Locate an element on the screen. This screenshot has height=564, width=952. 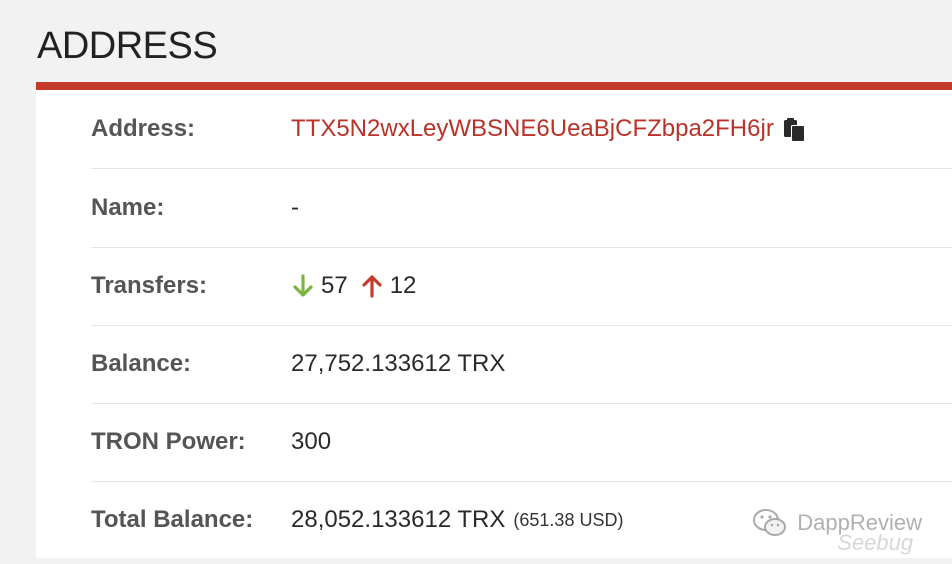
total-balance-label: Total Balance: is located at coordinates (172, 519).